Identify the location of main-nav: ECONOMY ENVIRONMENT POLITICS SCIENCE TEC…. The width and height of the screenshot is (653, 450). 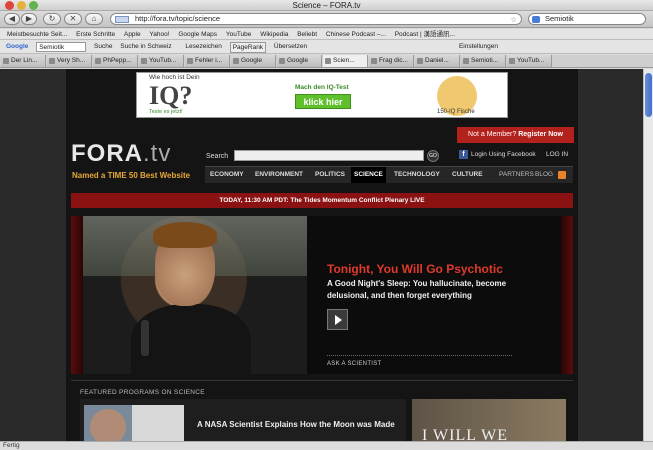
(389, 174).